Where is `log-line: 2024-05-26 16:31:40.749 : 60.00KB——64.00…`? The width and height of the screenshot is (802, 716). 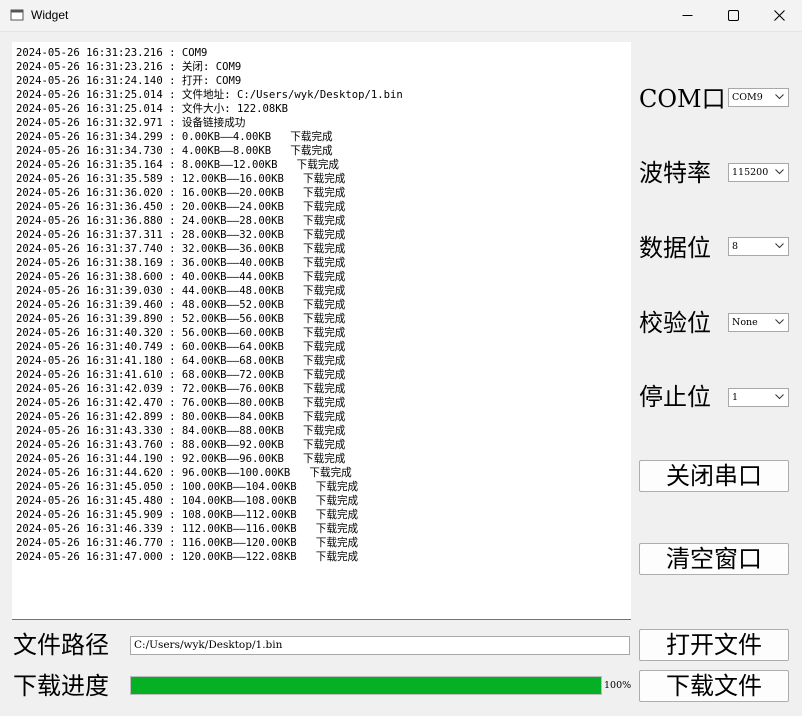 log-line: 2024-05-26 16:31:40.749 : 60.00KB——64.00… is located at coordinates (181, 347).